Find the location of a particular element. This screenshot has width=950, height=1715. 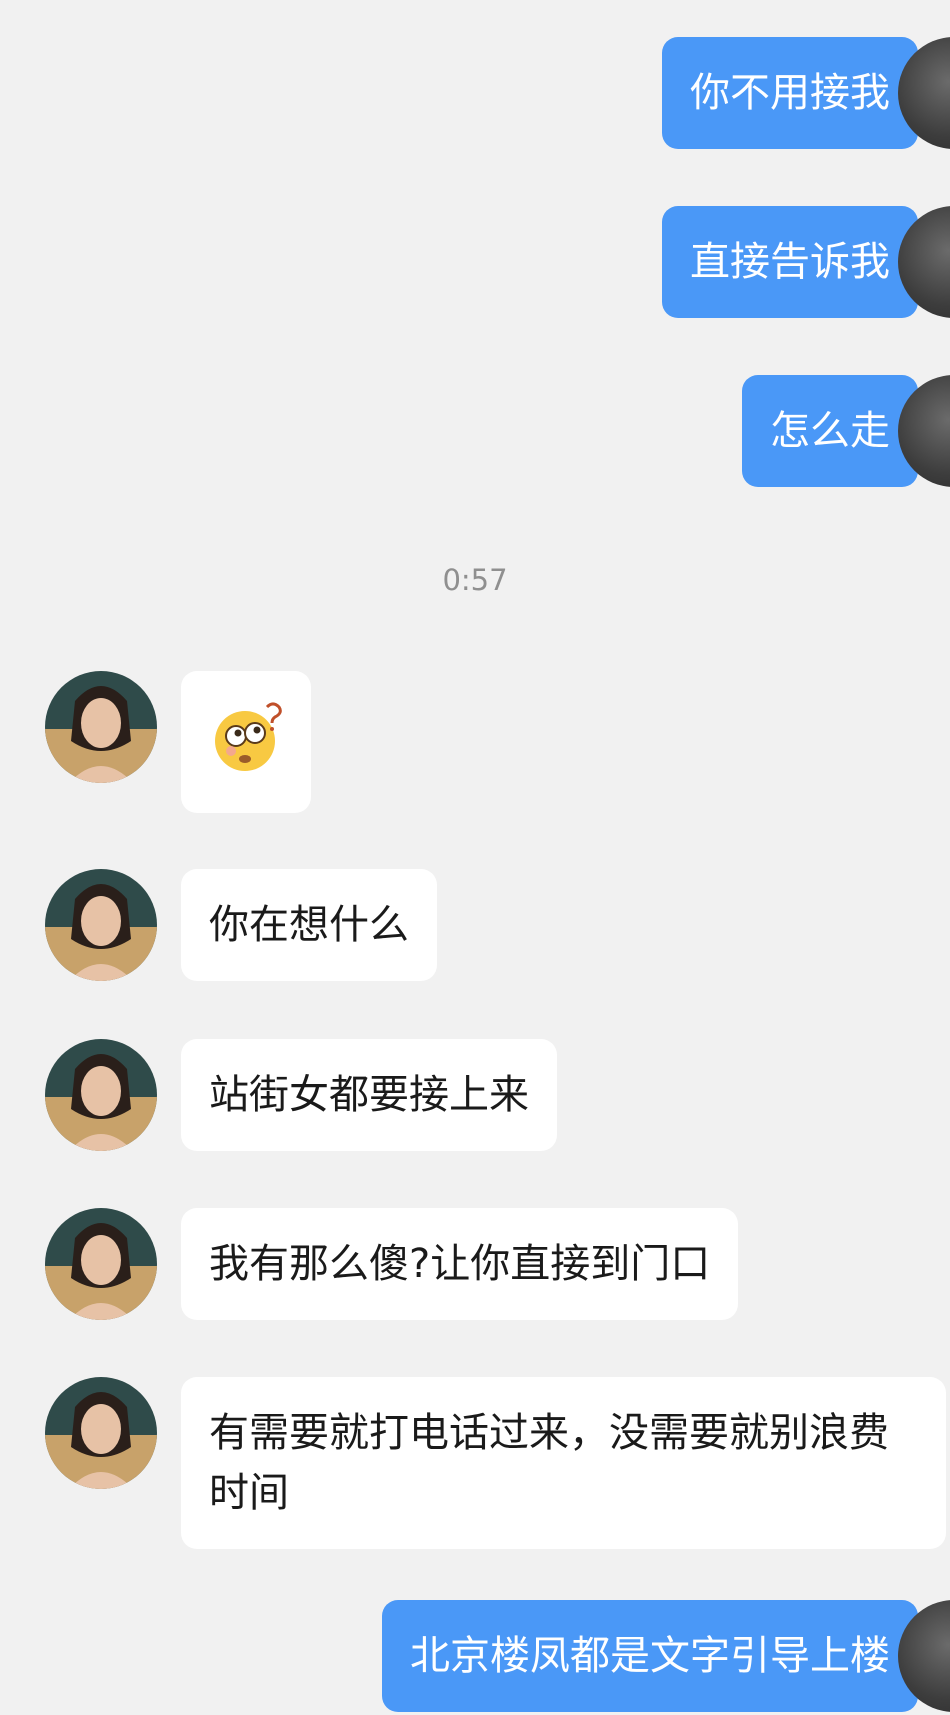

message-text: 站街女都要接上来 is located at coordinates (369, 1095).